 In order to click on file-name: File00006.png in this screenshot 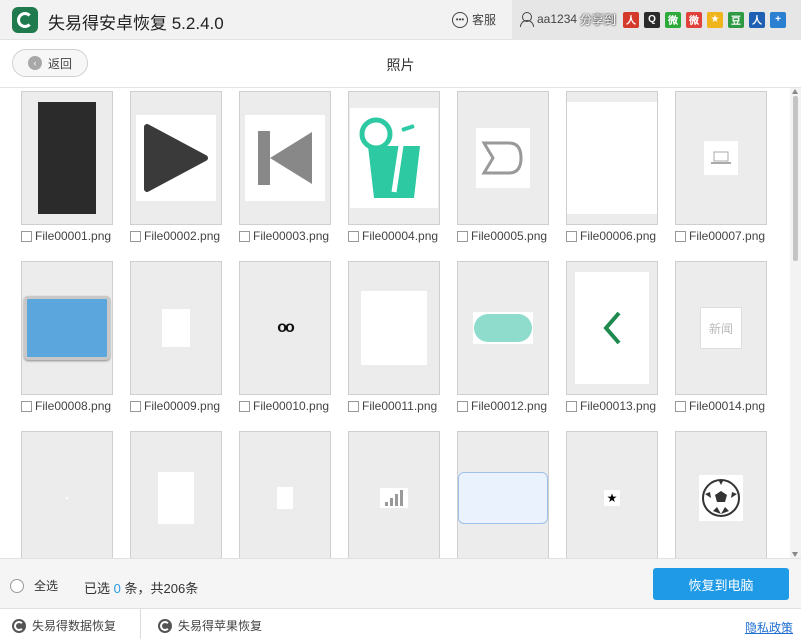, I will do `click(618, 236)`.